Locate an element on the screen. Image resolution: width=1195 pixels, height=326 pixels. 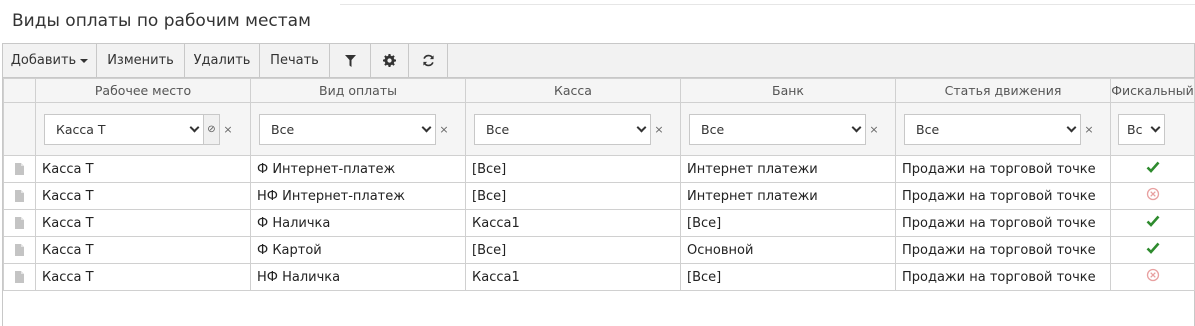
cell-payment-type: Ф Интернет-платеж is located at coordinates (358, 169).